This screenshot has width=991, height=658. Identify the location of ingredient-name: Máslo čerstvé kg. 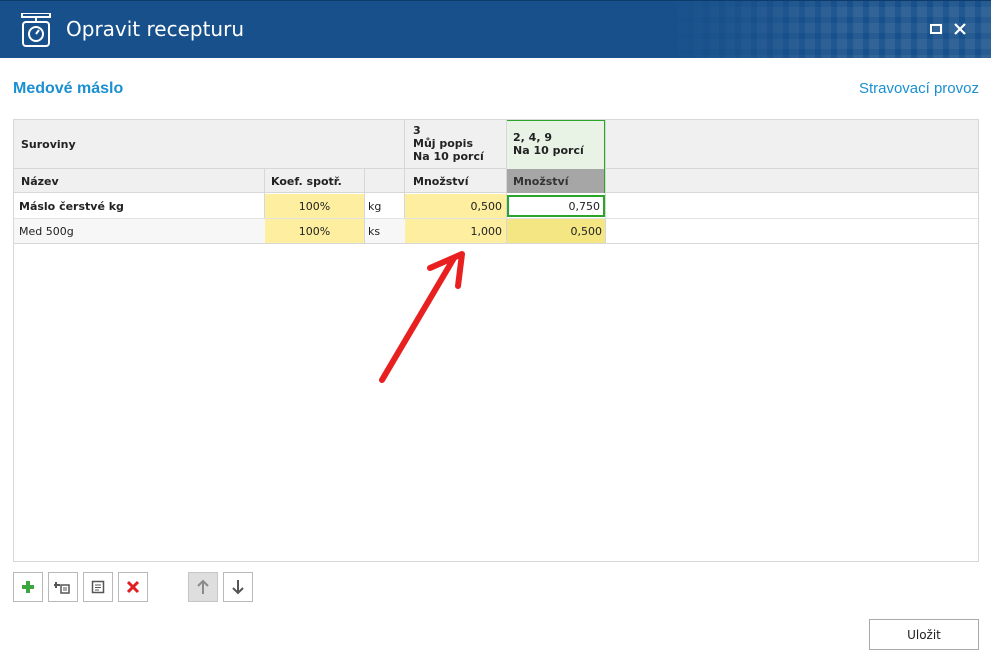
(71, 206).